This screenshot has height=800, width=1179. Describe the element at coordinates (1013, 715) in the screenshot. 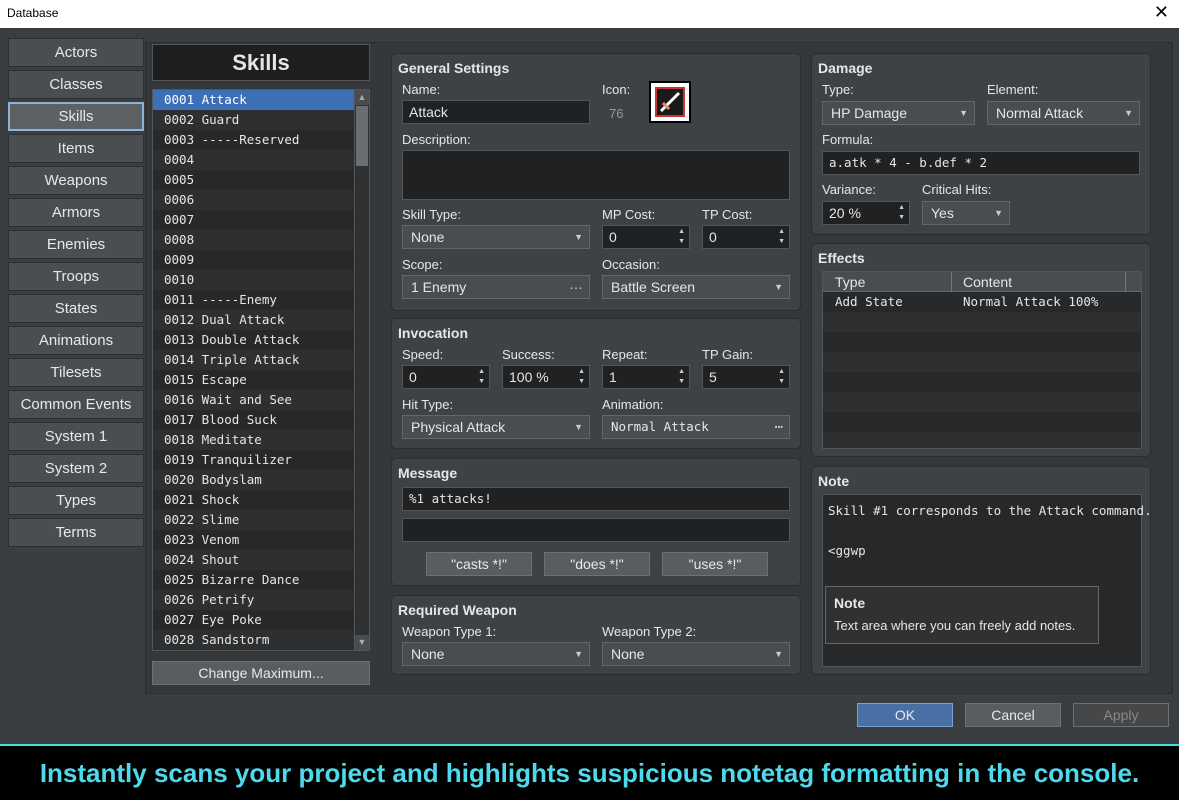

I see `cancel-button: Cancel` at that location.